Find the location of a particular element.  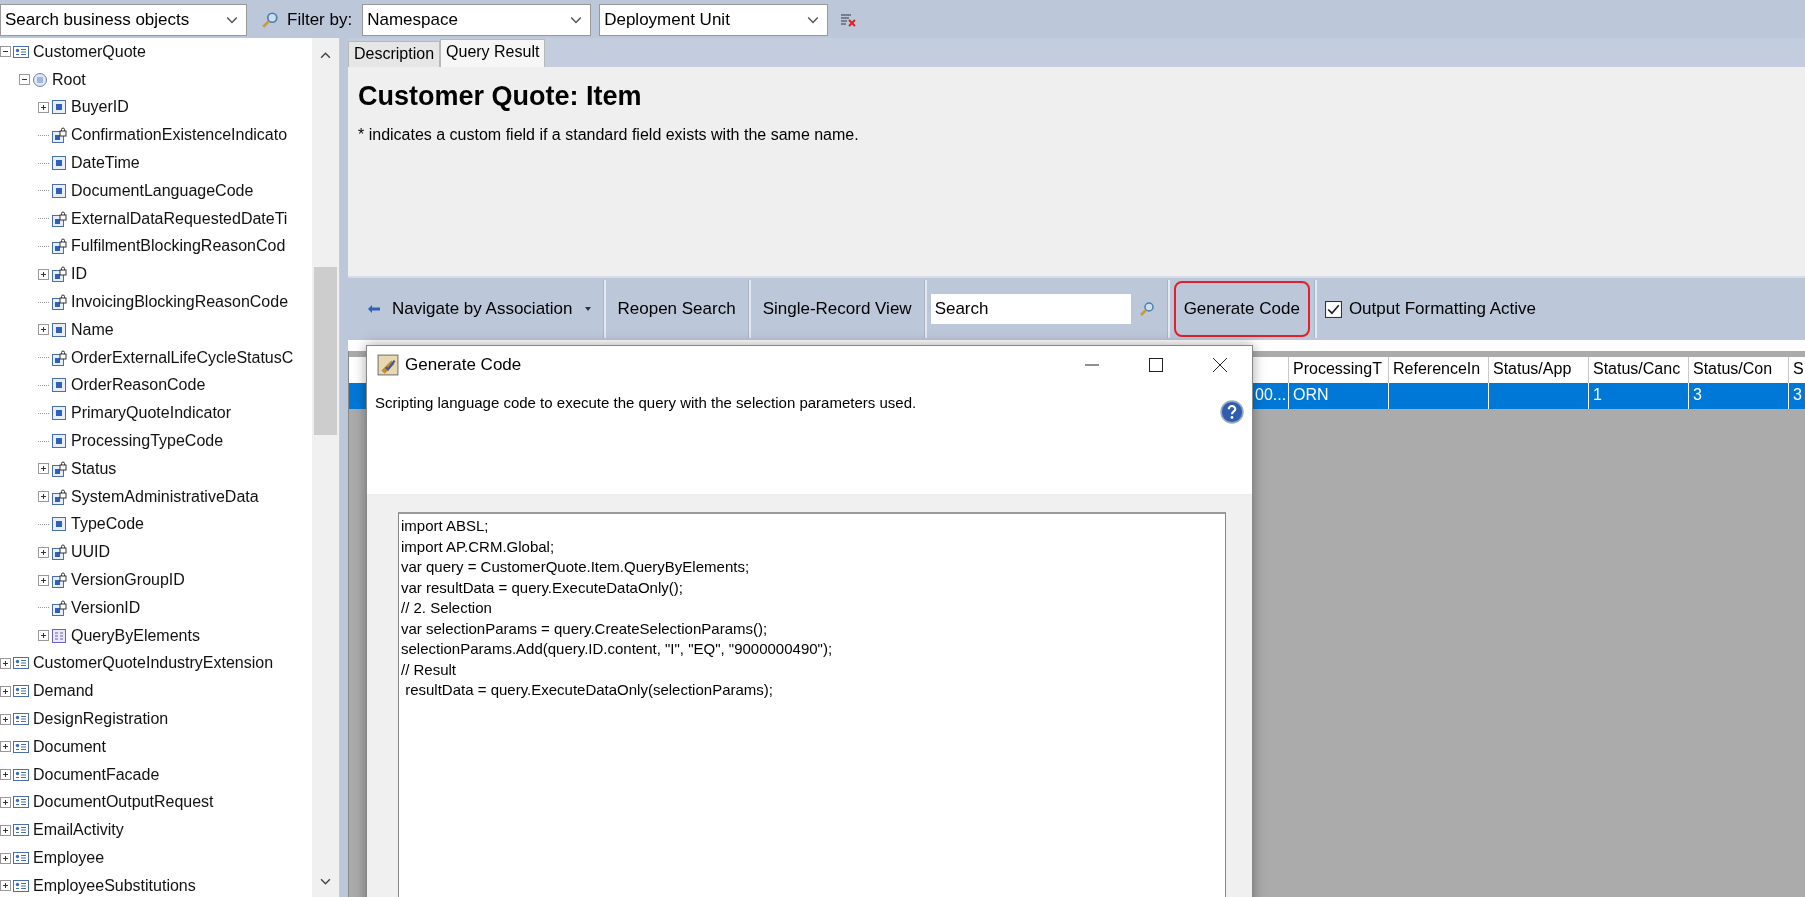

tree-item: VersionGroupID is located at coordinates (128, 580).